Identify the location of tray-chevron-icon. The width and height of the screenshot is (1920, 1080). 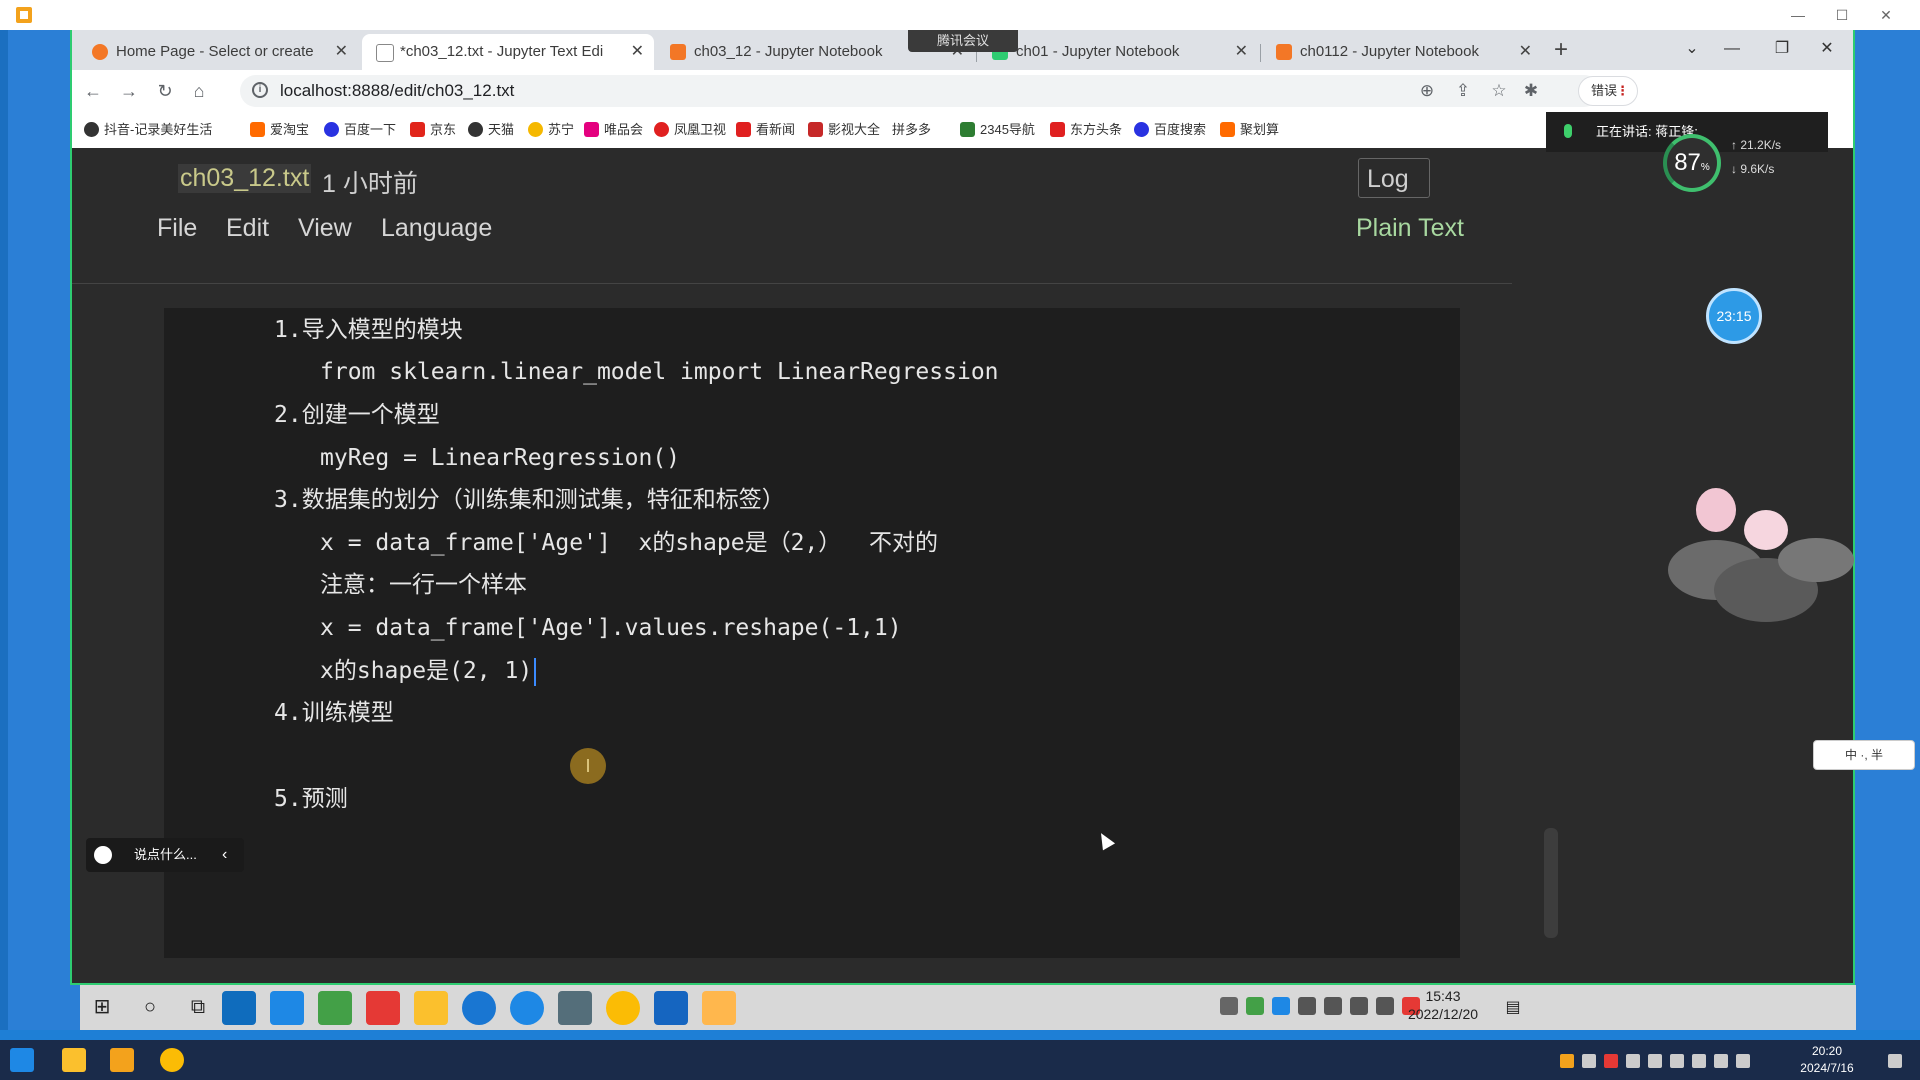
(1229, 1006).